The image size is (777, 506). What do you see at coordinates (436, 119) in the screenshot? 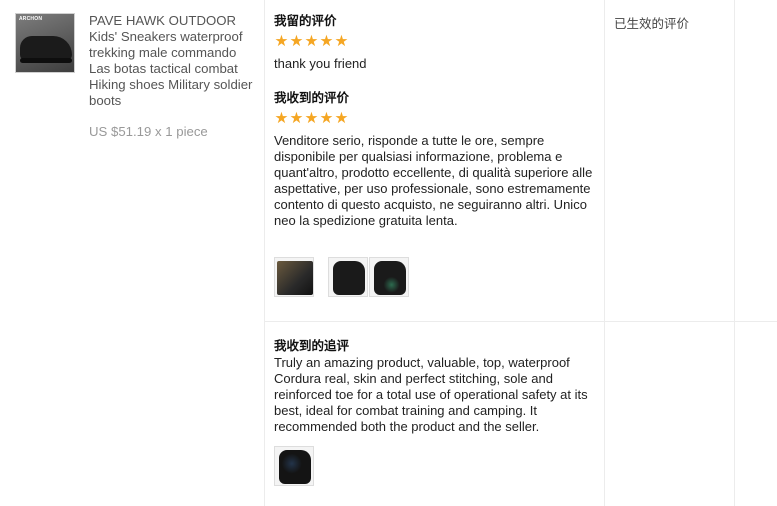
I see `received-review-rating: ★★★★★` at bounding box center [436, 119].